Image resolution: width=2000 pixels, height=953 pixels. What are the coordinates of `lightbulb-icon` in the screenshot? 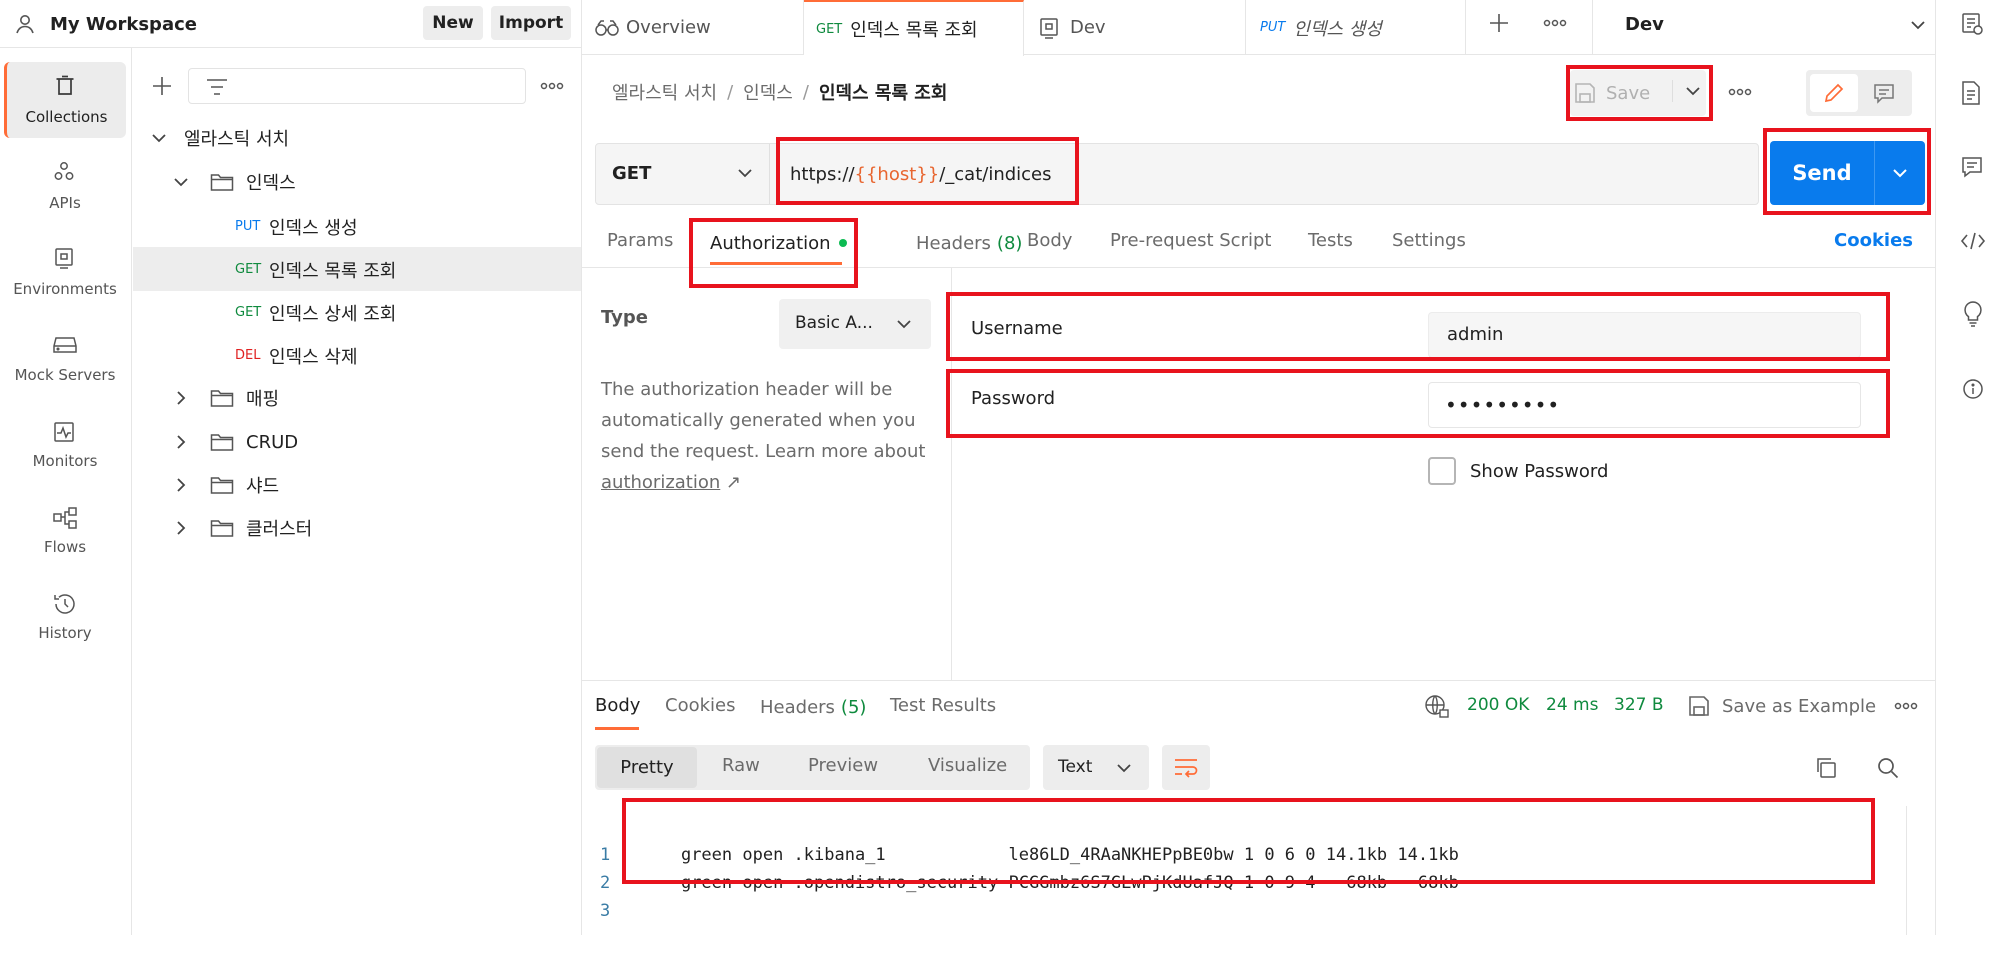 It's located at (1973, 314).